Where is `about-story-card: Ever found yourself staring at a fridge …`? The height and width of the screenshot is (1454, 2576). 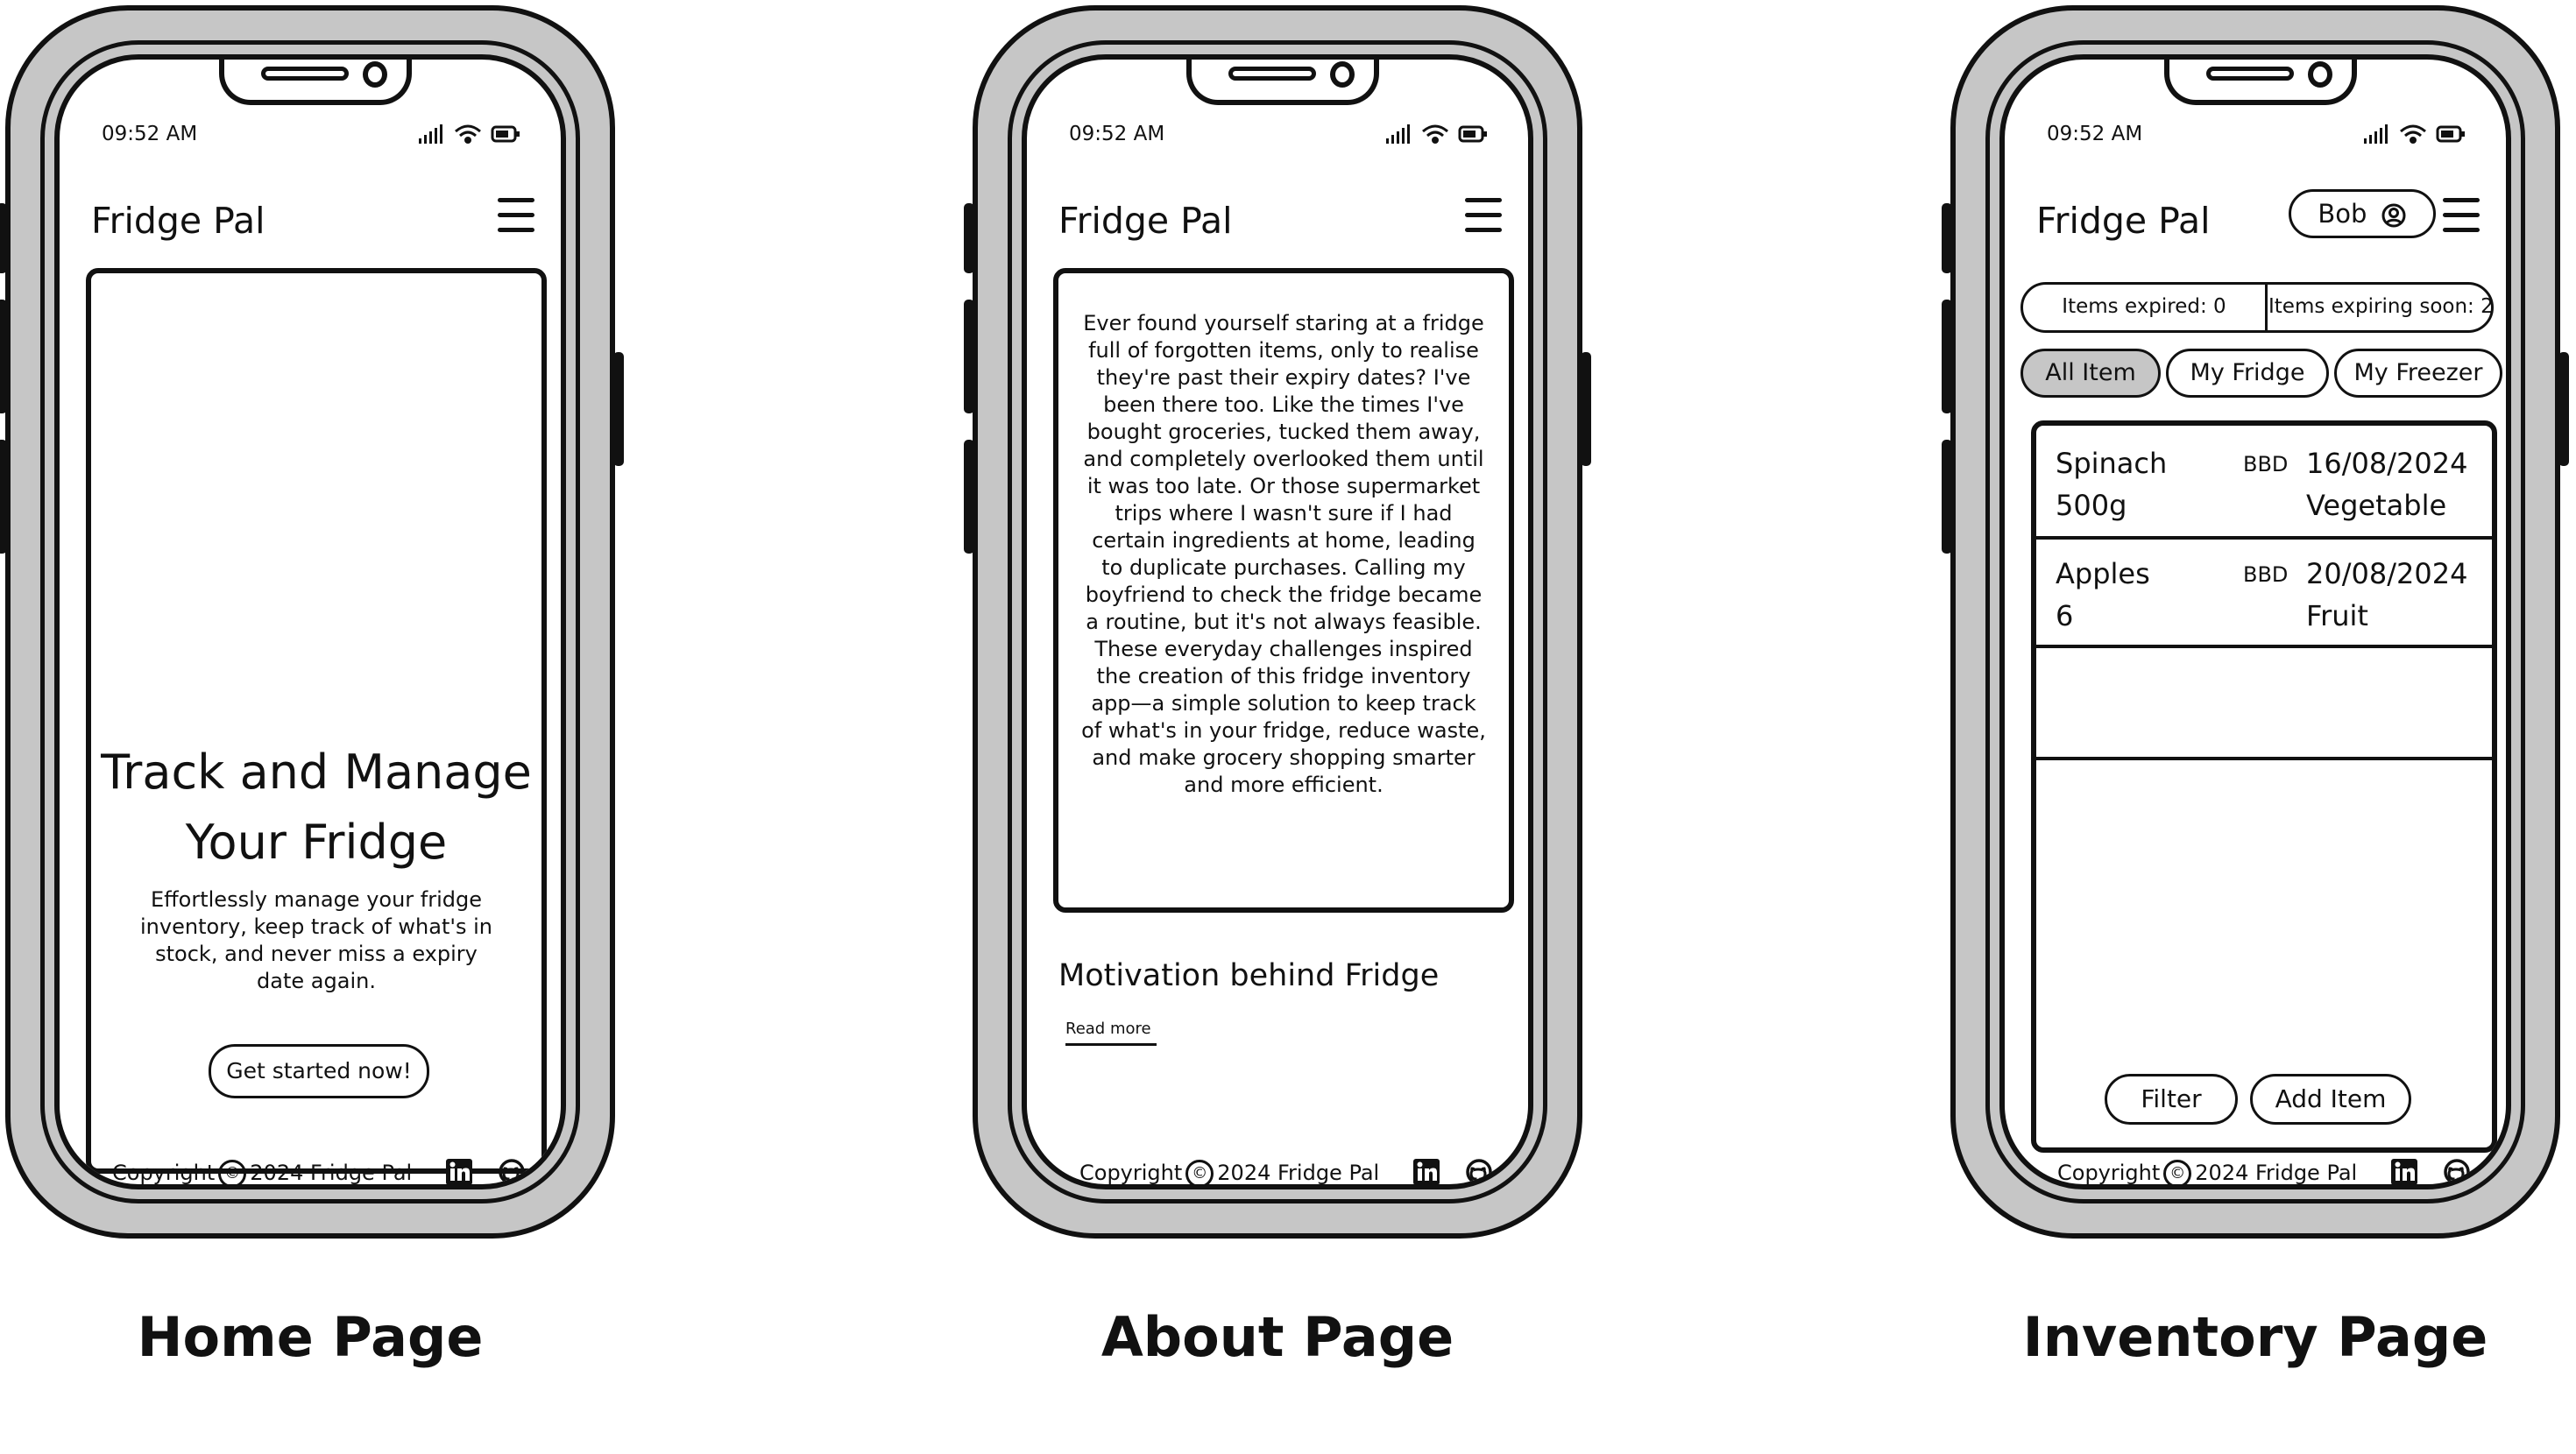
about-story-card: Ever found yourself staring at a fridge … is located at coordinates (1283, 590).